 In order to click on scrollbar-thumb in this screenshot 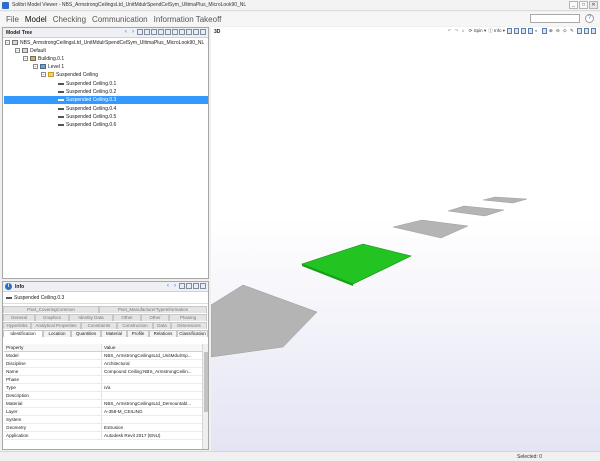, I will do `click(206, 382)`.